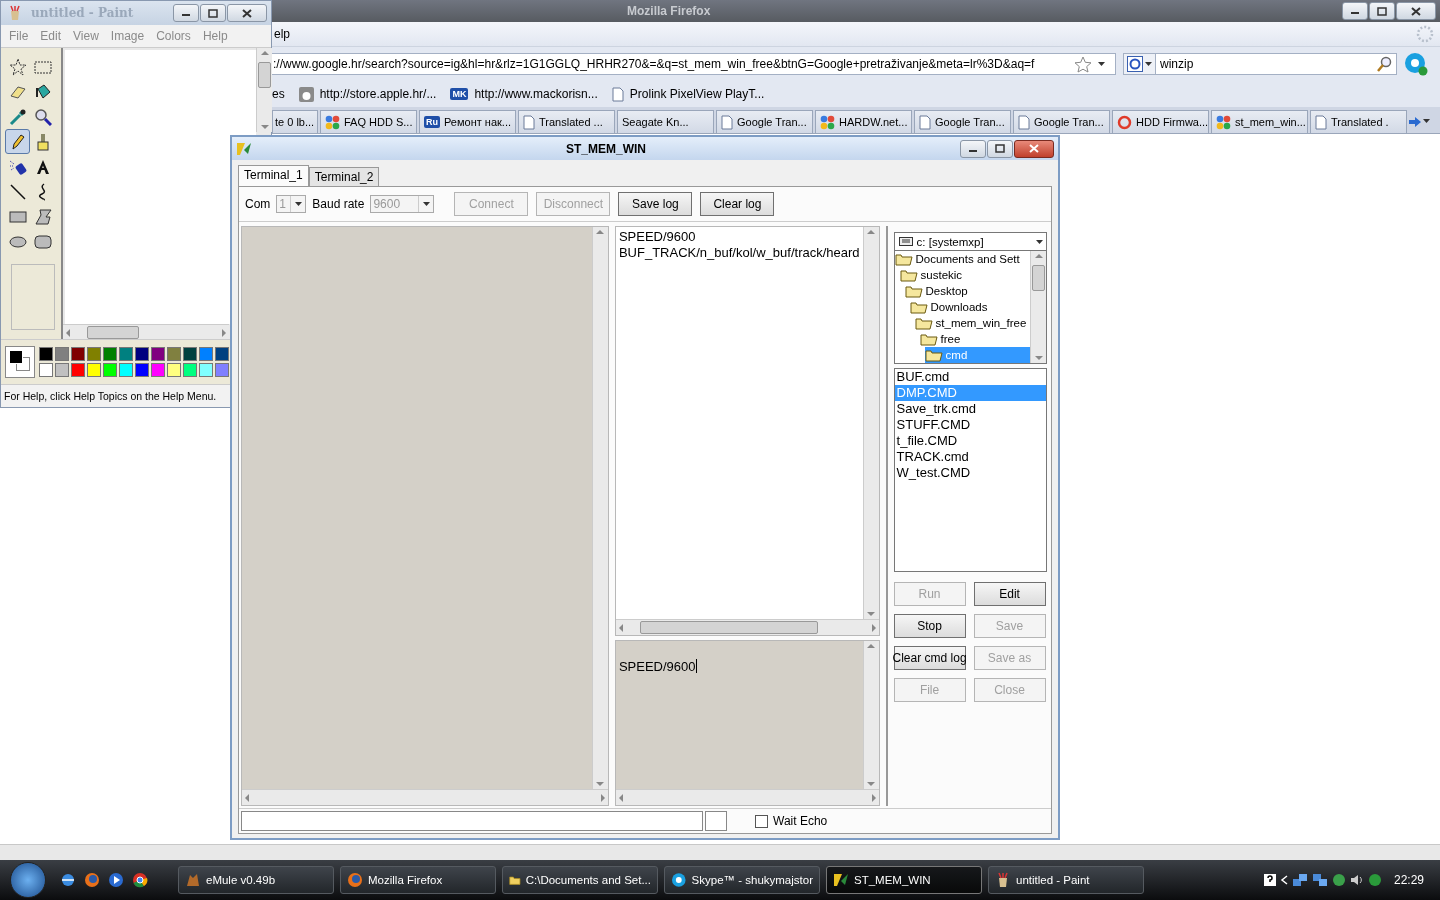  I want to click on address-field: ://www.google.hr/search?source=ig&hl=hr&rlz=1G1GGLQ_HRHR270&=&q=st_mem_win_free&btnG=Google+pretraživanje&meta=lr%3D&aq=f, so click(693, 64).